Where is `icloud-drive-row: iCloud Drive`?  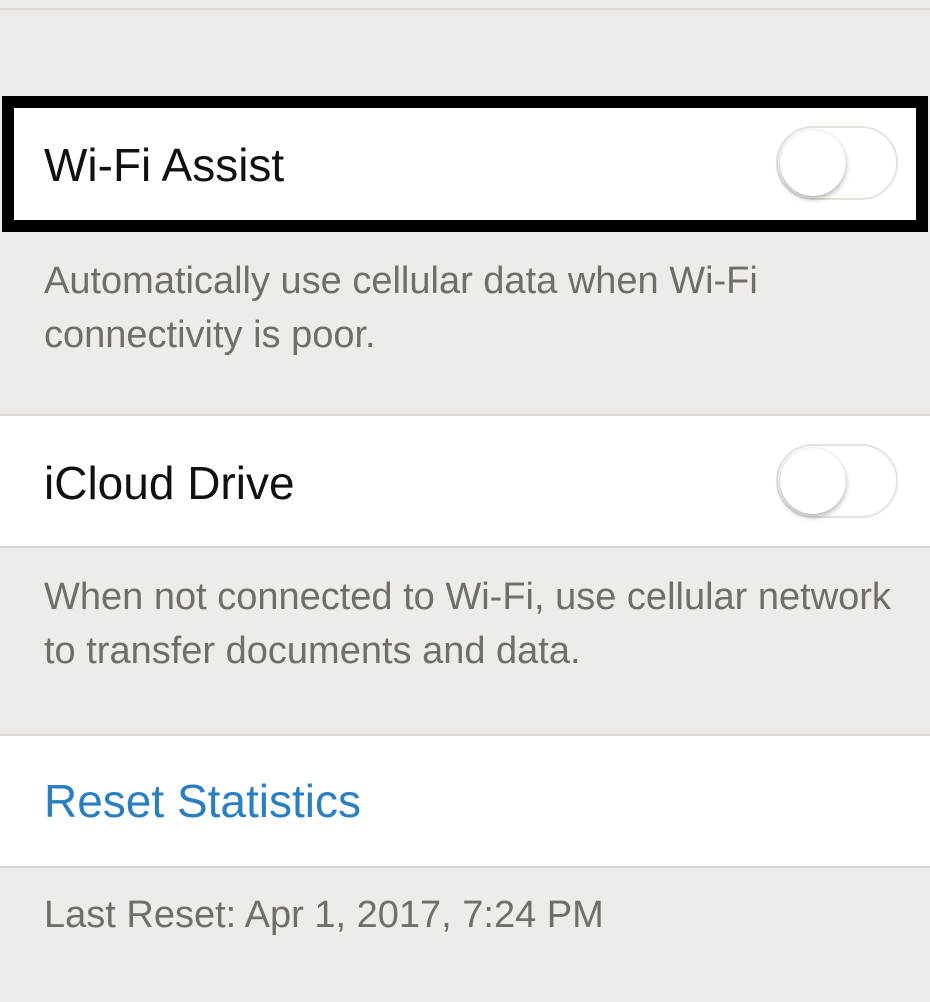
icloud-drive-row: iCloud Drive is located at coordinates (465, 481).